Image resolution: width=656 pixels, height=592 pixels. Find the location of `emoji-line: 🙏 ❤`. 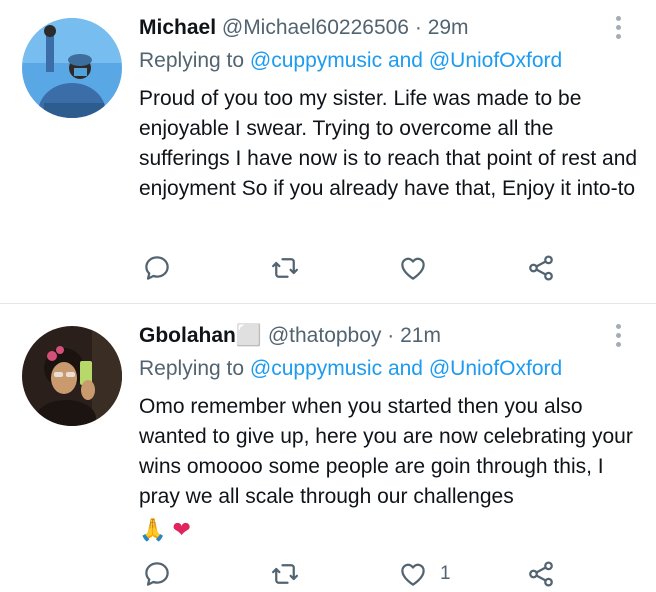

emoji-line: 🙏 ❤ is located at coordinates (394, 529).